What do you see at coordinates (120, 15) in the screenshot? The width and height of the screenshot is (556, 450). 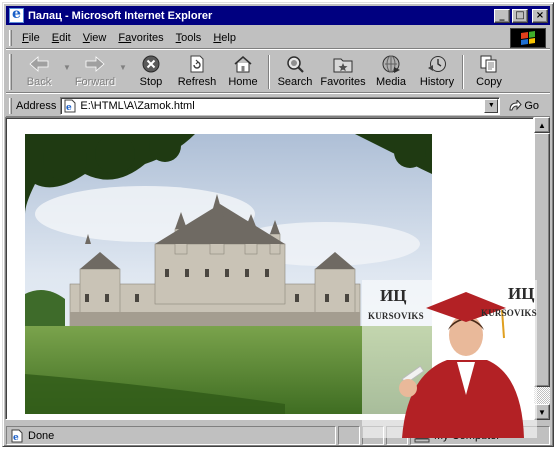 I see `window-title: Палац - Microsoft Internet Explorer` at bounding box center [120, 15].